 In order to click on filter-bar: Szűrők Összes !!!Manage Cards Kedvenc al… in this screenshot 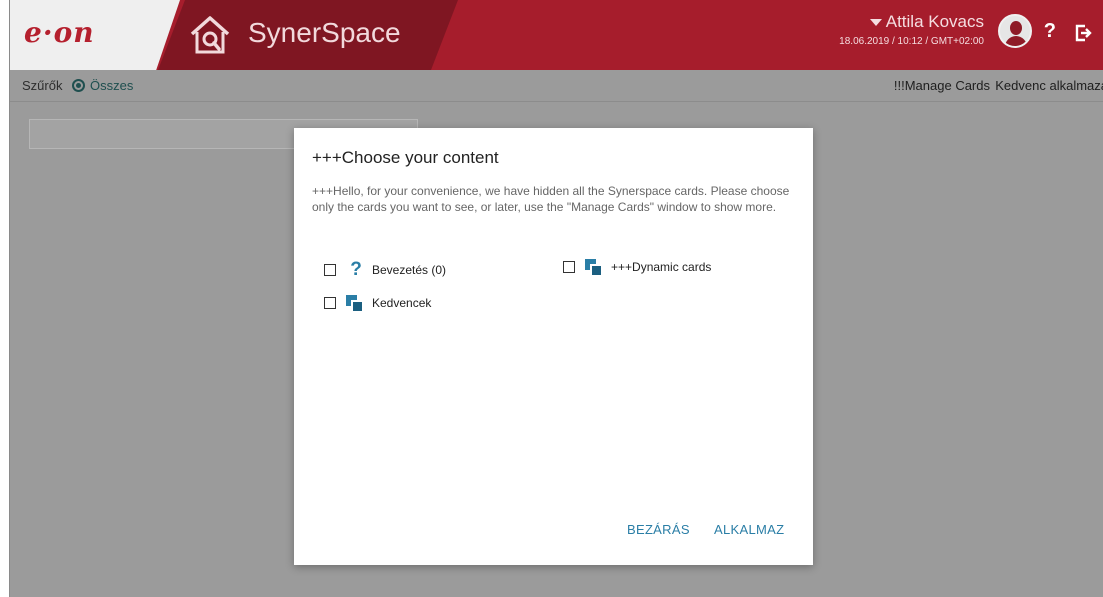, I will do `click(556, 86)`.